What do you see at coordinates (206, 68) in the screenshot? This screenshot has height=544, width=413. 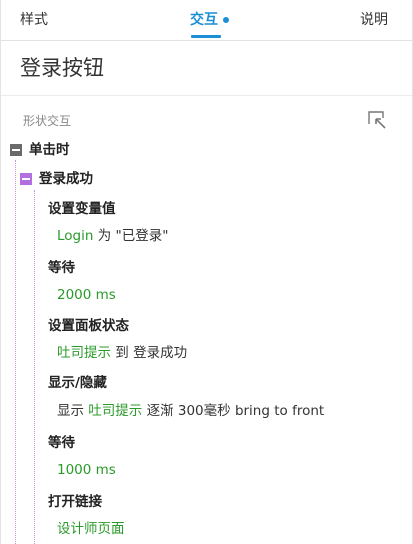 I see `title-area: 登录按钮` at bounding box center [206, 68].